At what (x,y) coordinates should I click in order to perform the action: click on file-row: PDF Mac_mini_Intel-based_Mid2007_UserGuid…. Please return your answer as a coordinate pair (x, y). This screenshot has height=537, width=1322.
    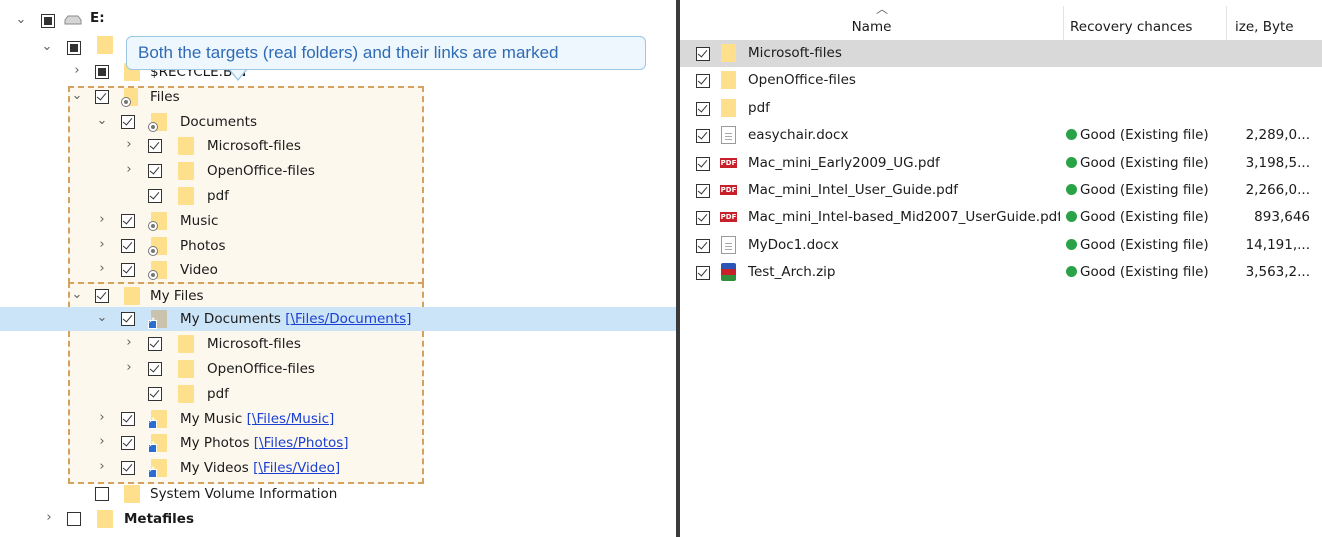
    Looking at the image, I should click on (1001, 217).